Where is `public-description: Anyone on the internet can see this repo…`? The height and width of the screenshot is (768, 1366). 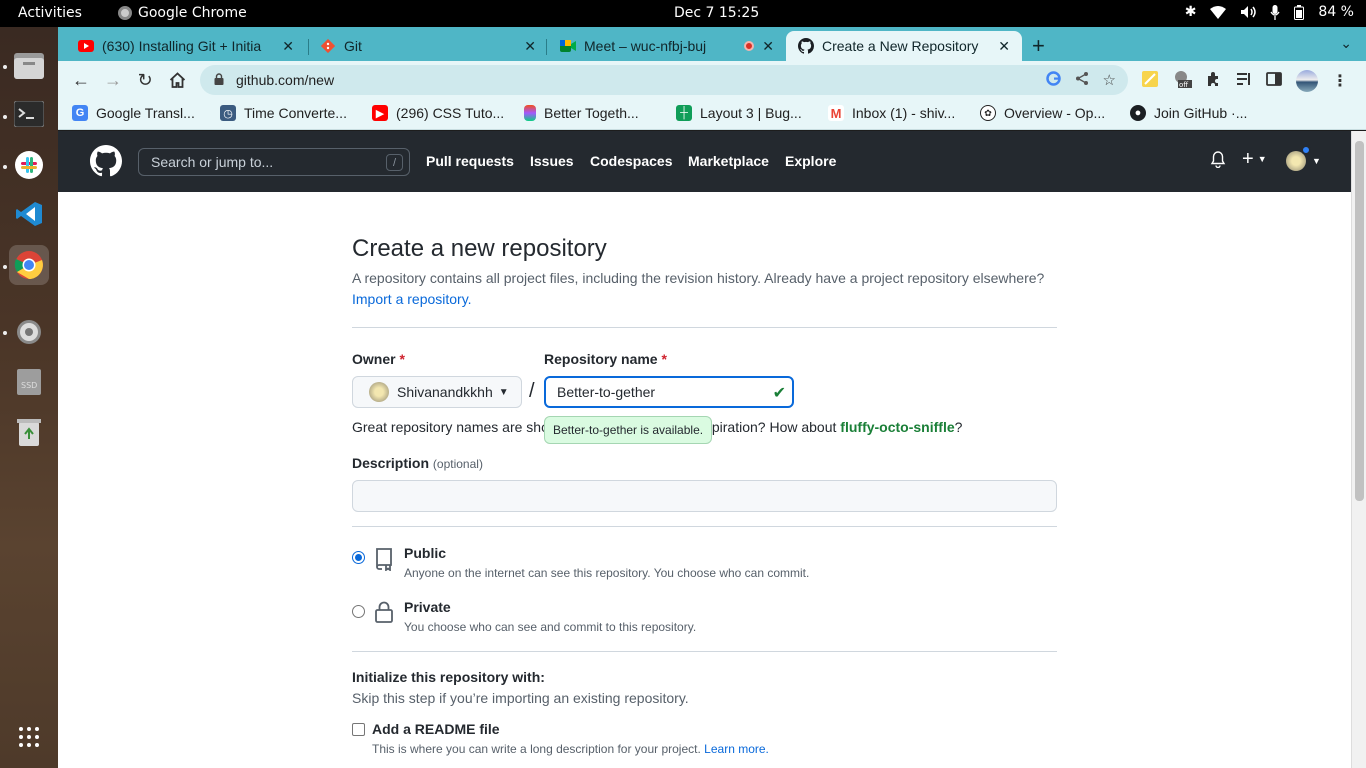
public-description: Anyone on the internet can see this repo… is located at coordinates (607, 573).